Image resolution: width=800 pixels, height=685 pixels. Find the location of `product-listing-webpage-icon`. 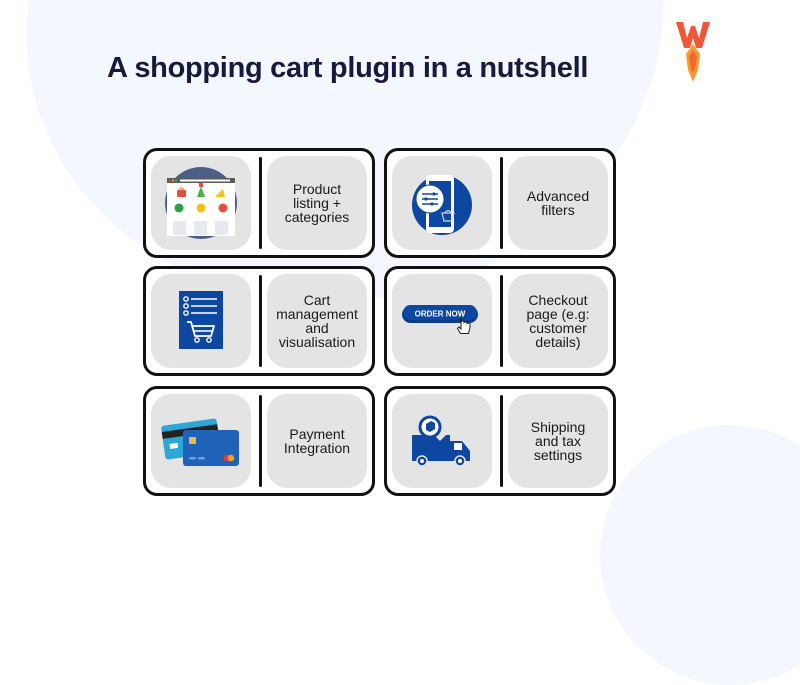

product-listing-webpage-icon is located at coordinates (201, 203).